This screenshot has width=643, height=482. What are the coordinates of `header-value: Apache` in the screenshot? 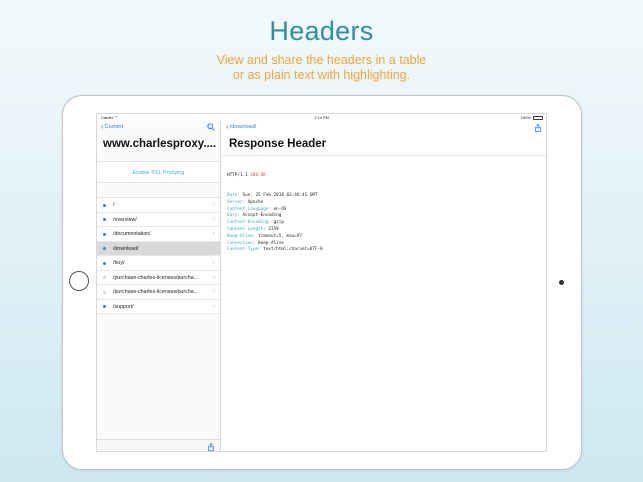 It's located at (255, 202).